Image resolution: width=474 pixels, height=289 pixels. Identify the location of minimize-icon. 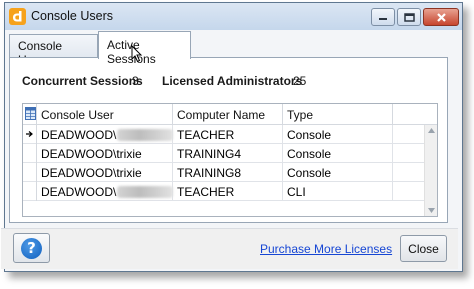
(383, 19).